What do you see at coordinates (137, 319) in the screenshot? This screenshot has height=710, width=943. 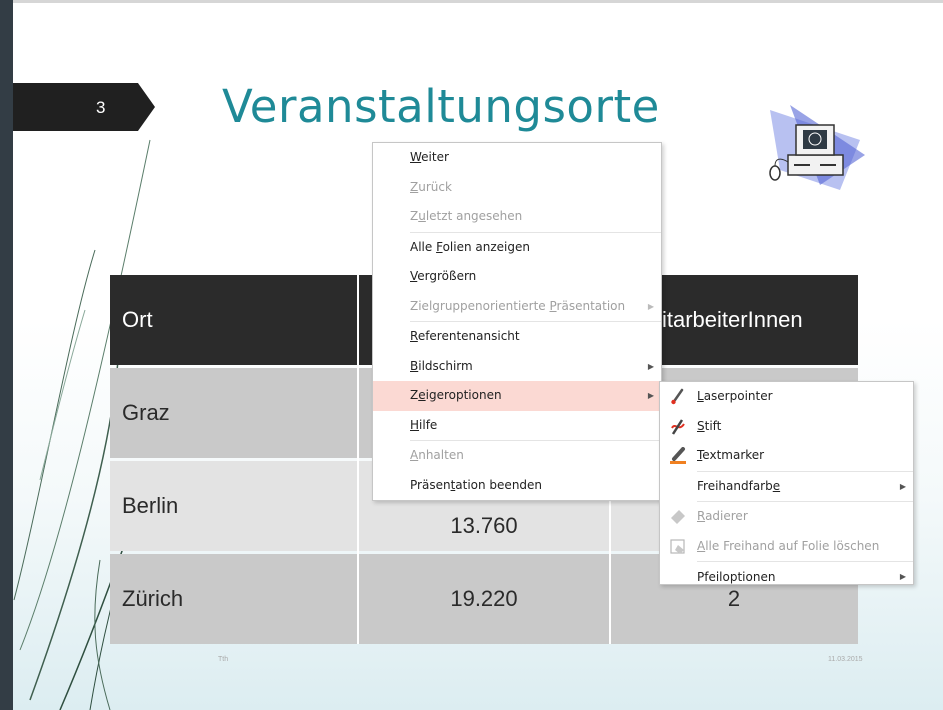 I see `header-label: Ort` at bounding box center [137, 319].